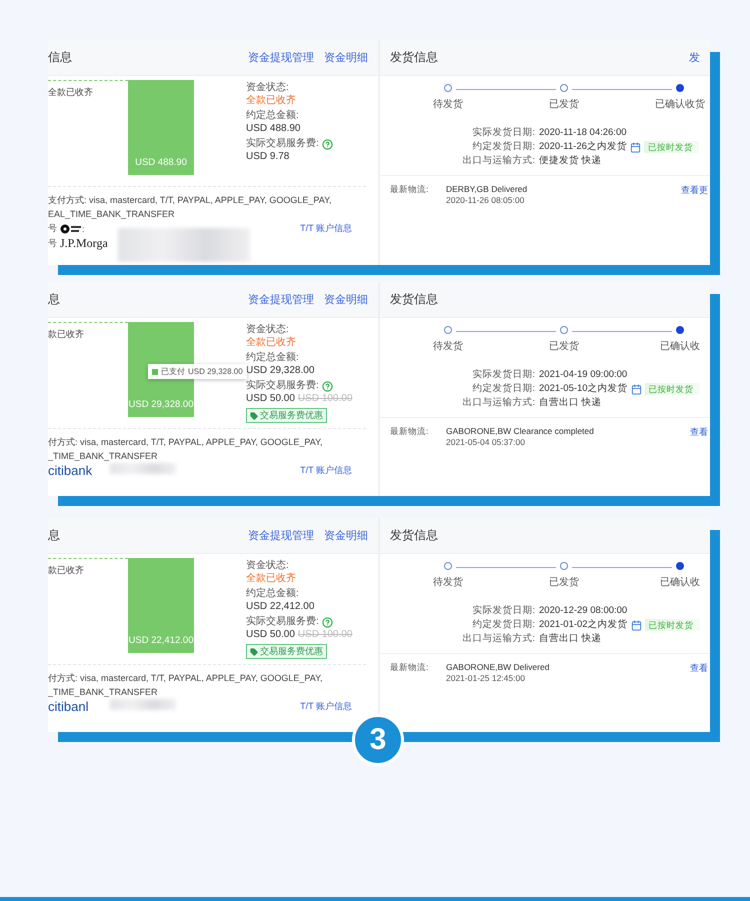  What do you see at coordinates (583, 611) in the screenshot?
I see `detail-value: 2020-12-29 08:00:00` at bounding box center [583, 611].